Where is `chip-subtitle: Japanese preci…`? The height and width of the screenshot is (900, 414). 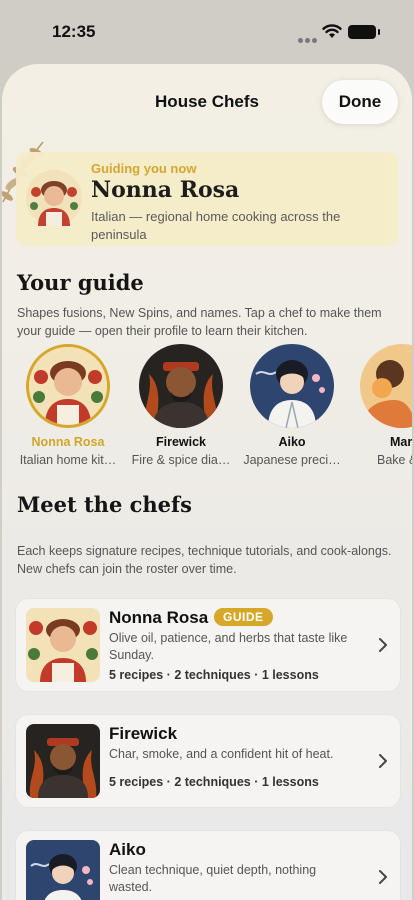 chip-subtitle: Japanese preci… is located at coordinates (292, 460).